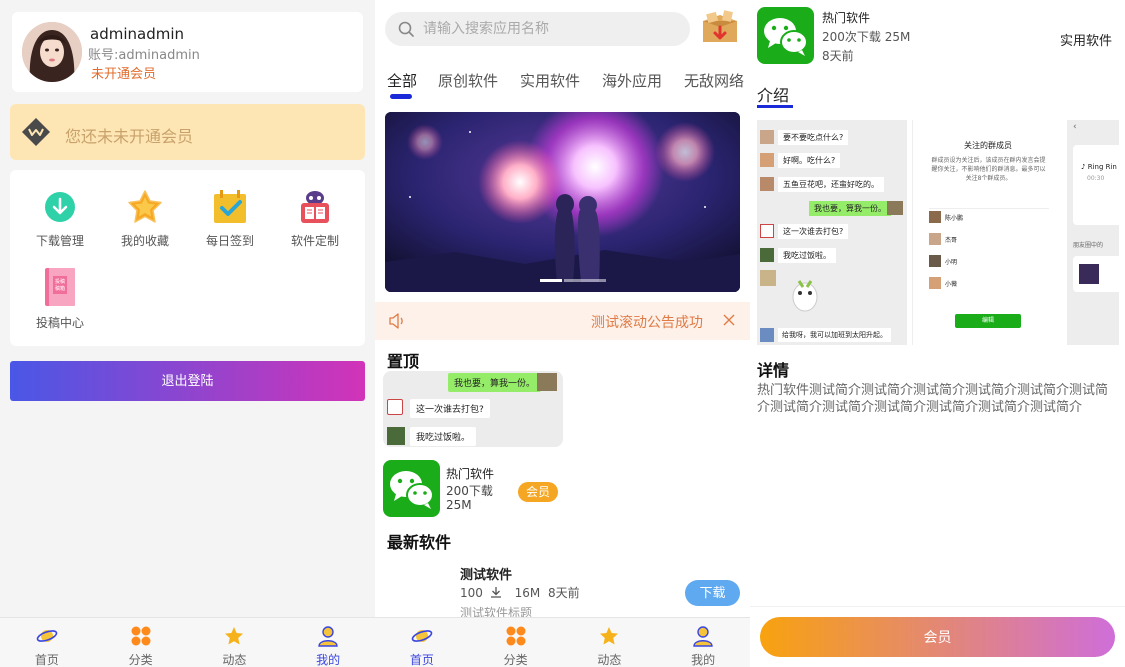 Image resolution: width=1125 pixels, height=667 pixels. Describe the element at coordinates (60, 281) in the screenshot. I see `svg-text: 投稿` at that location.